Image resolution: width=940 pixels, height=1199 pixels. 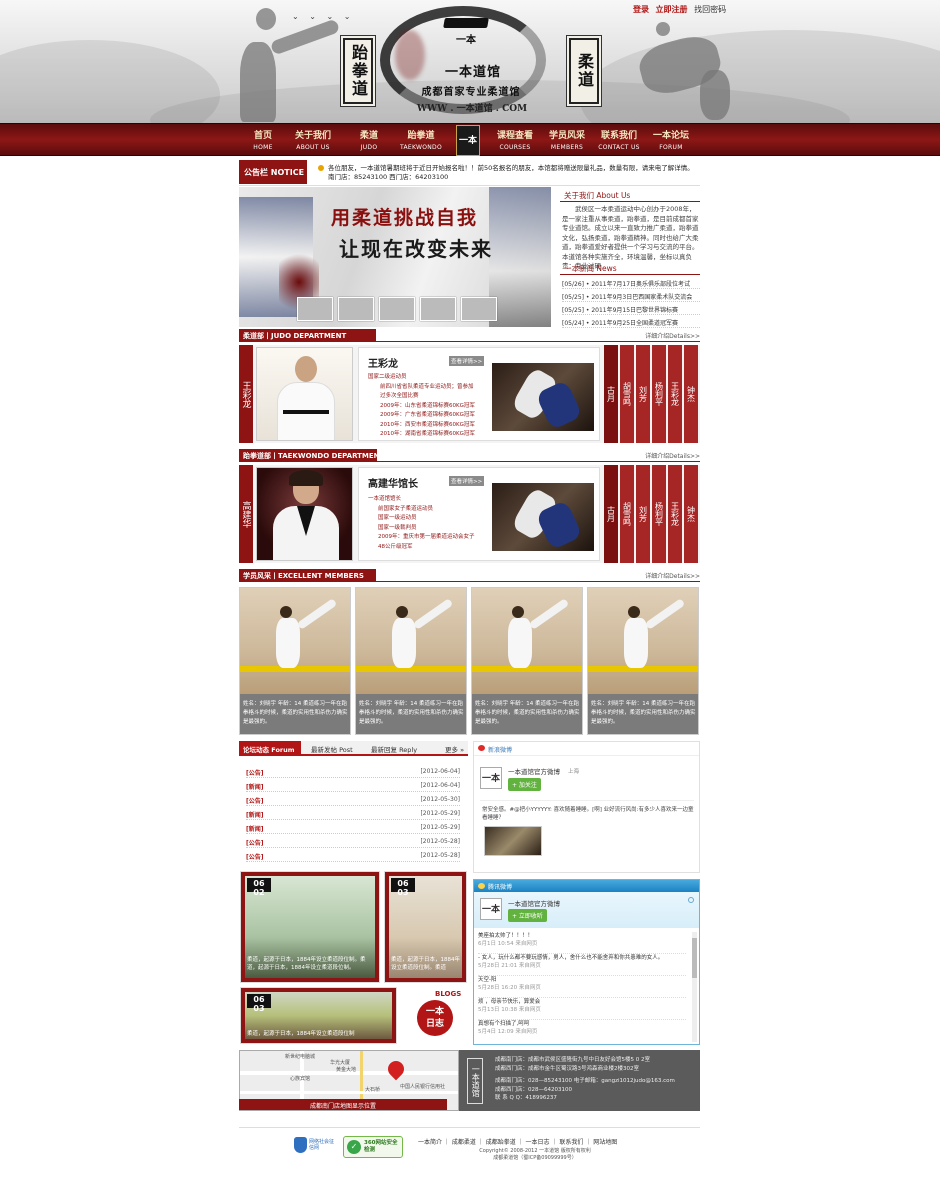 What do you see at coordinates (270, 747) in the screenshot?
I see `tab-forum: 论坛动态 Forum` at bounding box center [270, 747].